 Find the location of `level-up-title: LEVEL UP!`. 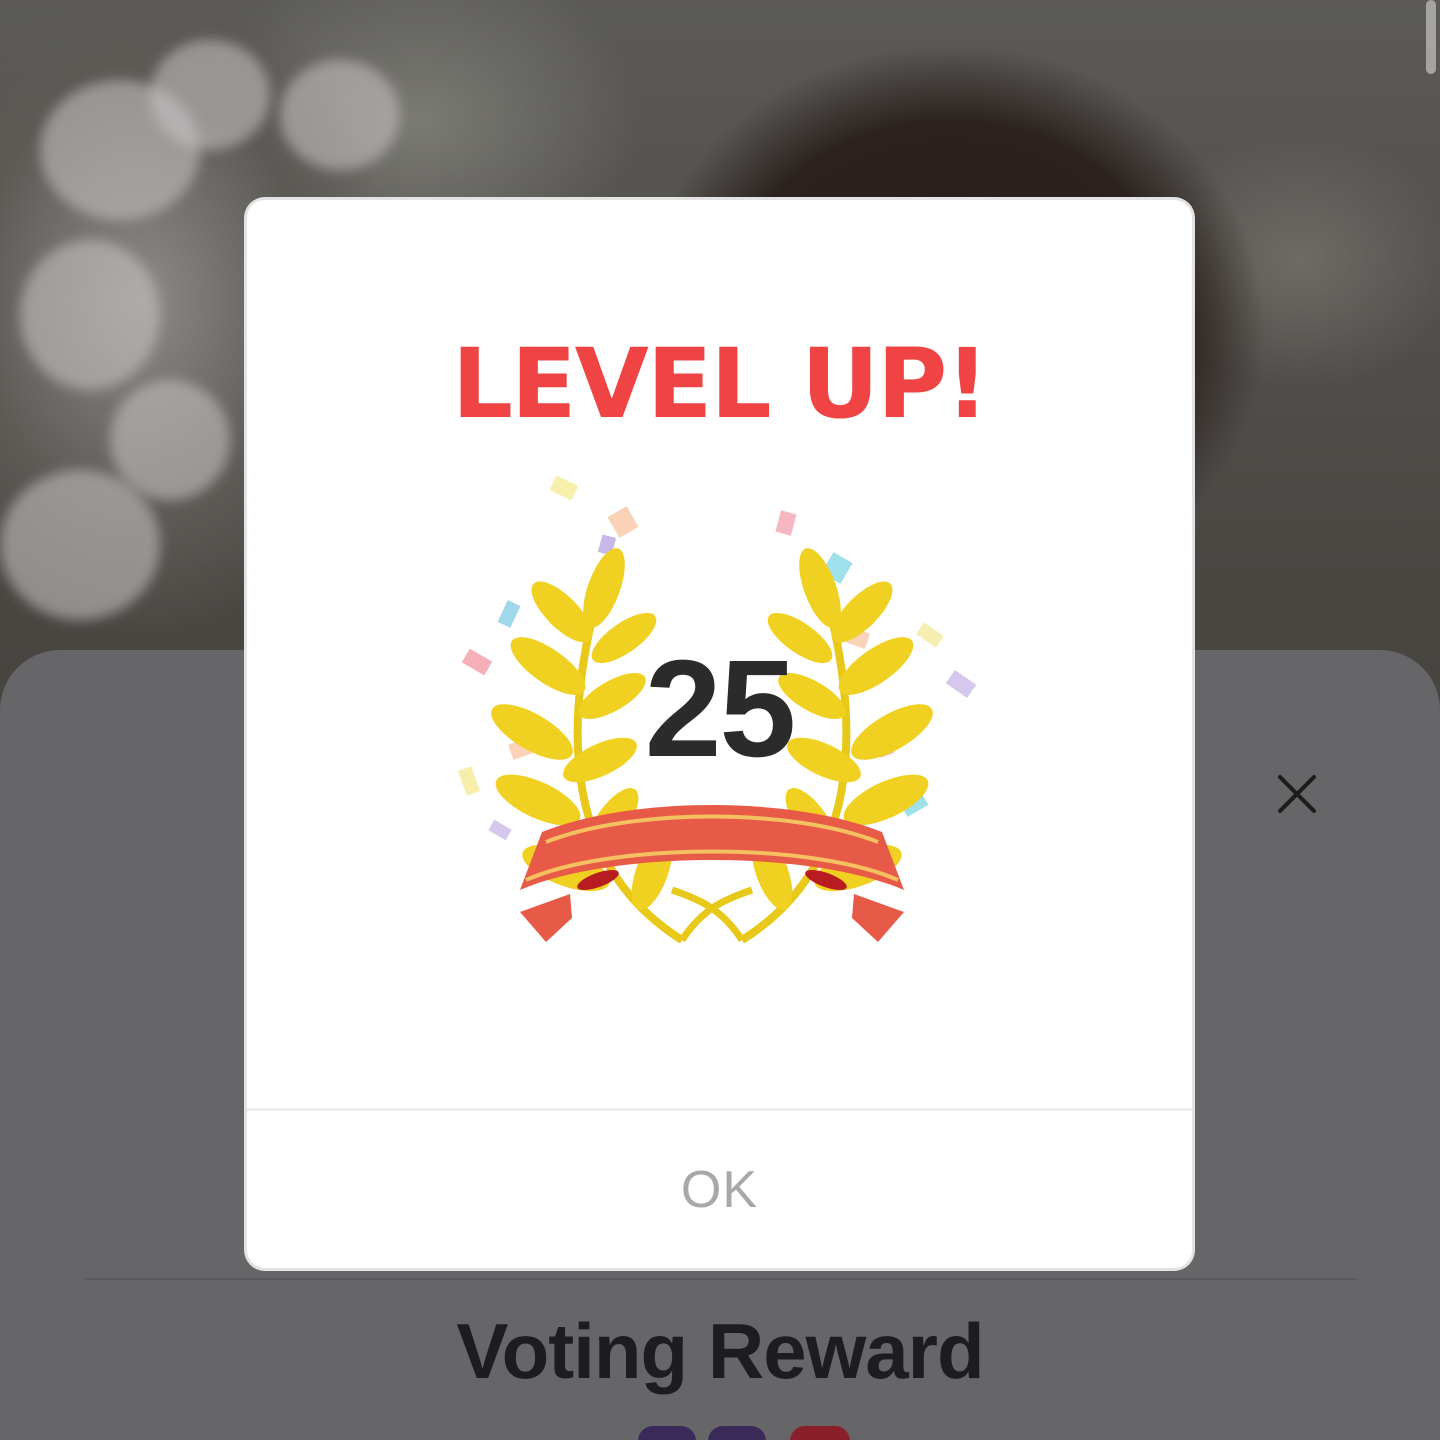

level-up-title: LEVEL UP! is located at coordinates (720, 384).